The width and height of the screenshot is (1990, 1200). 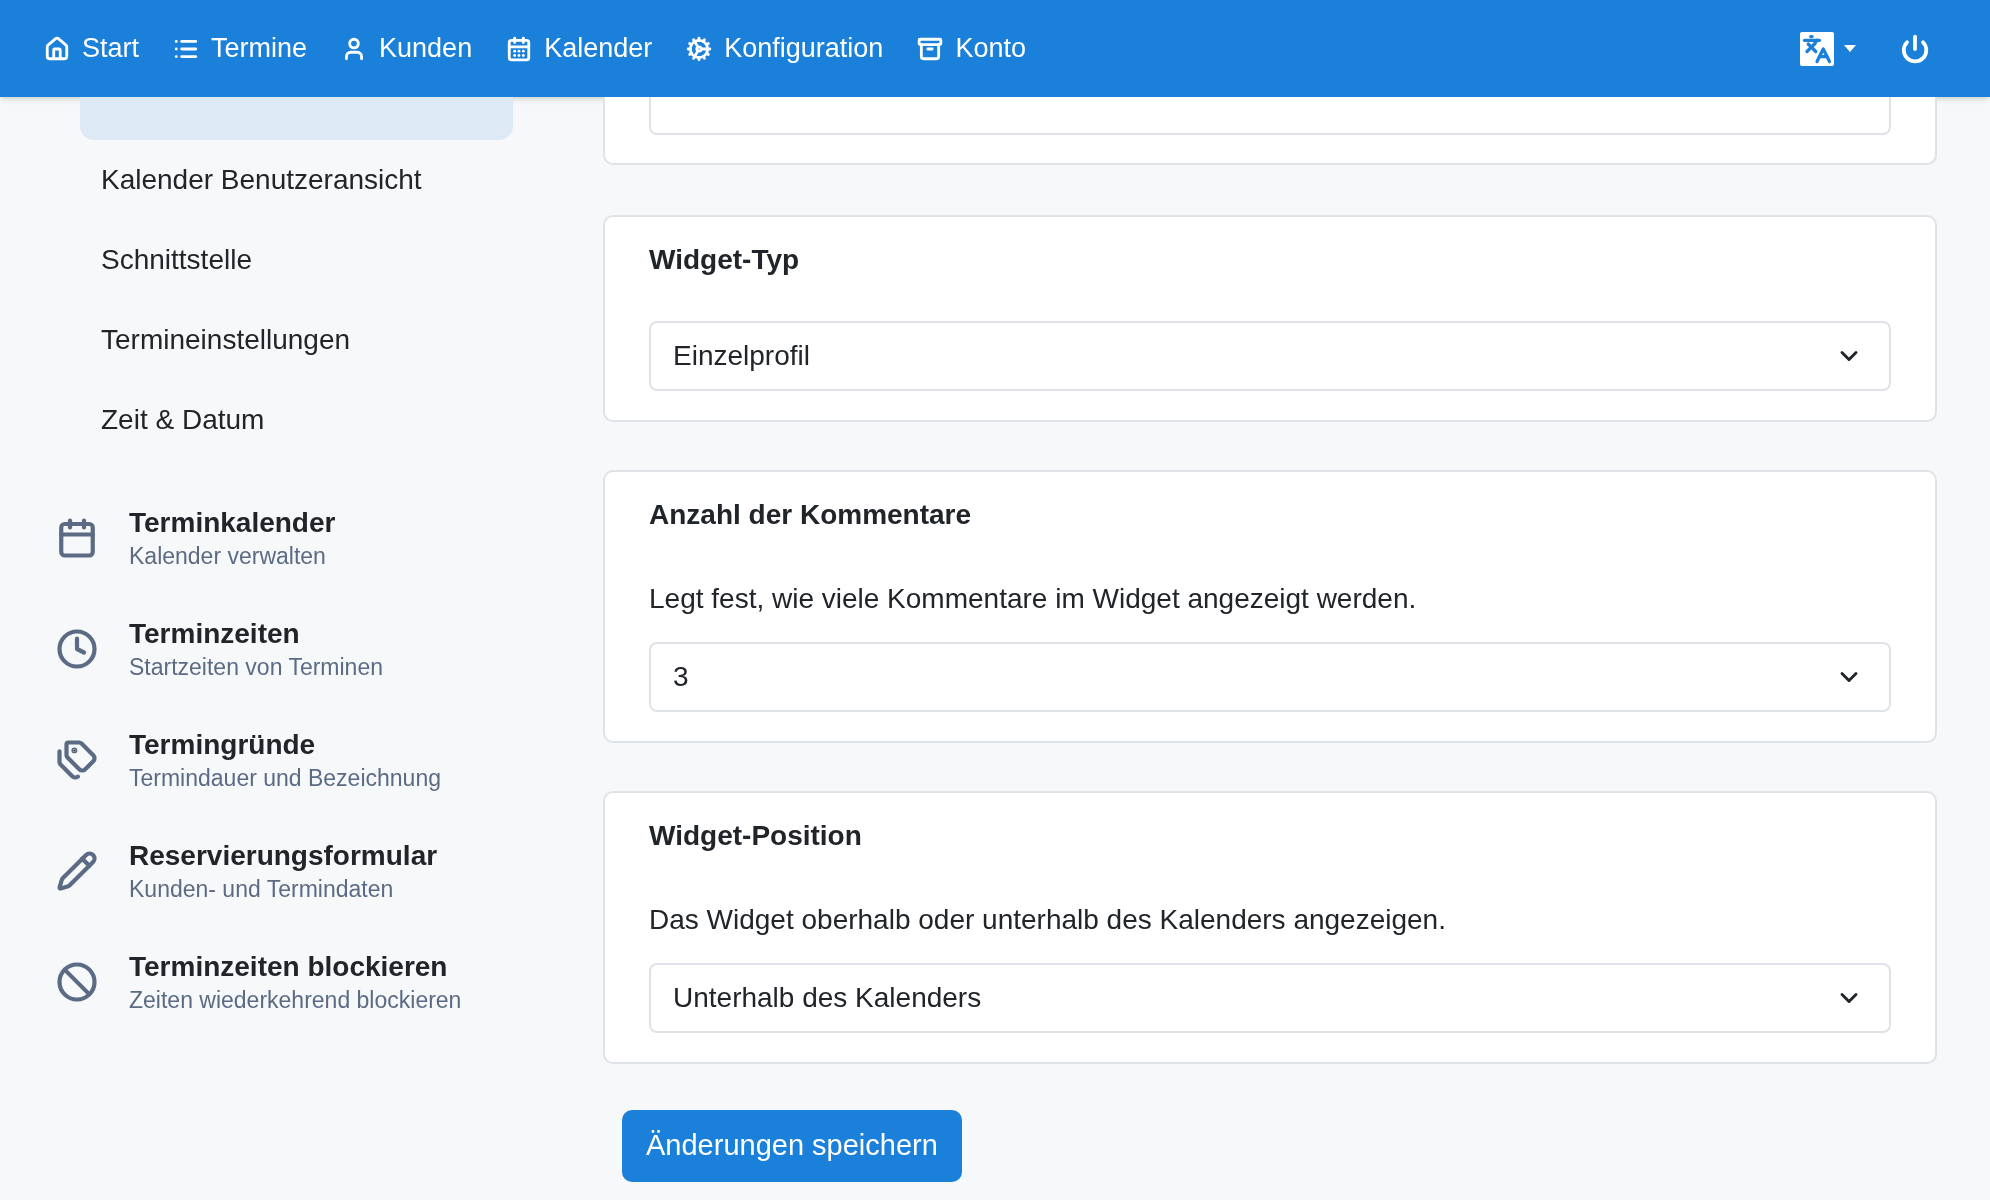 I want to click on sidebar-item: Termineinstellungen, so click(x=296, y=340).